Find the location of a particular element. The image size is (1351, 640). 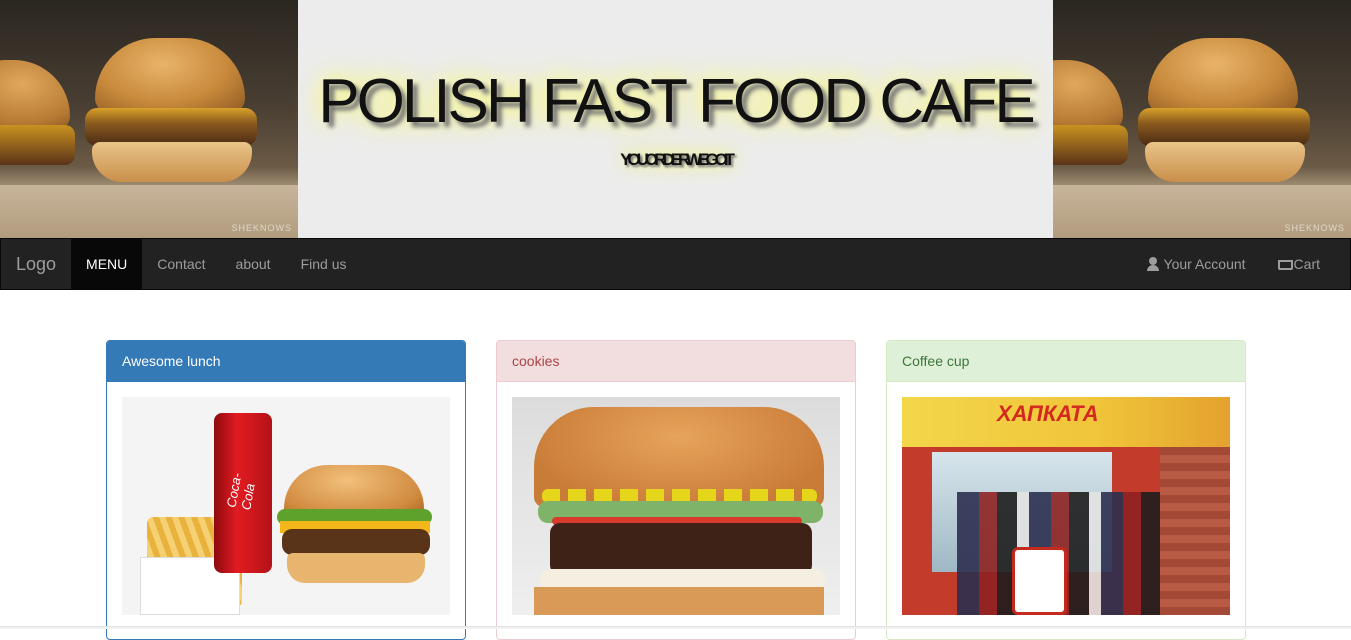

navbar-right: Your Account Cart is located at coordinates (1240, 264).